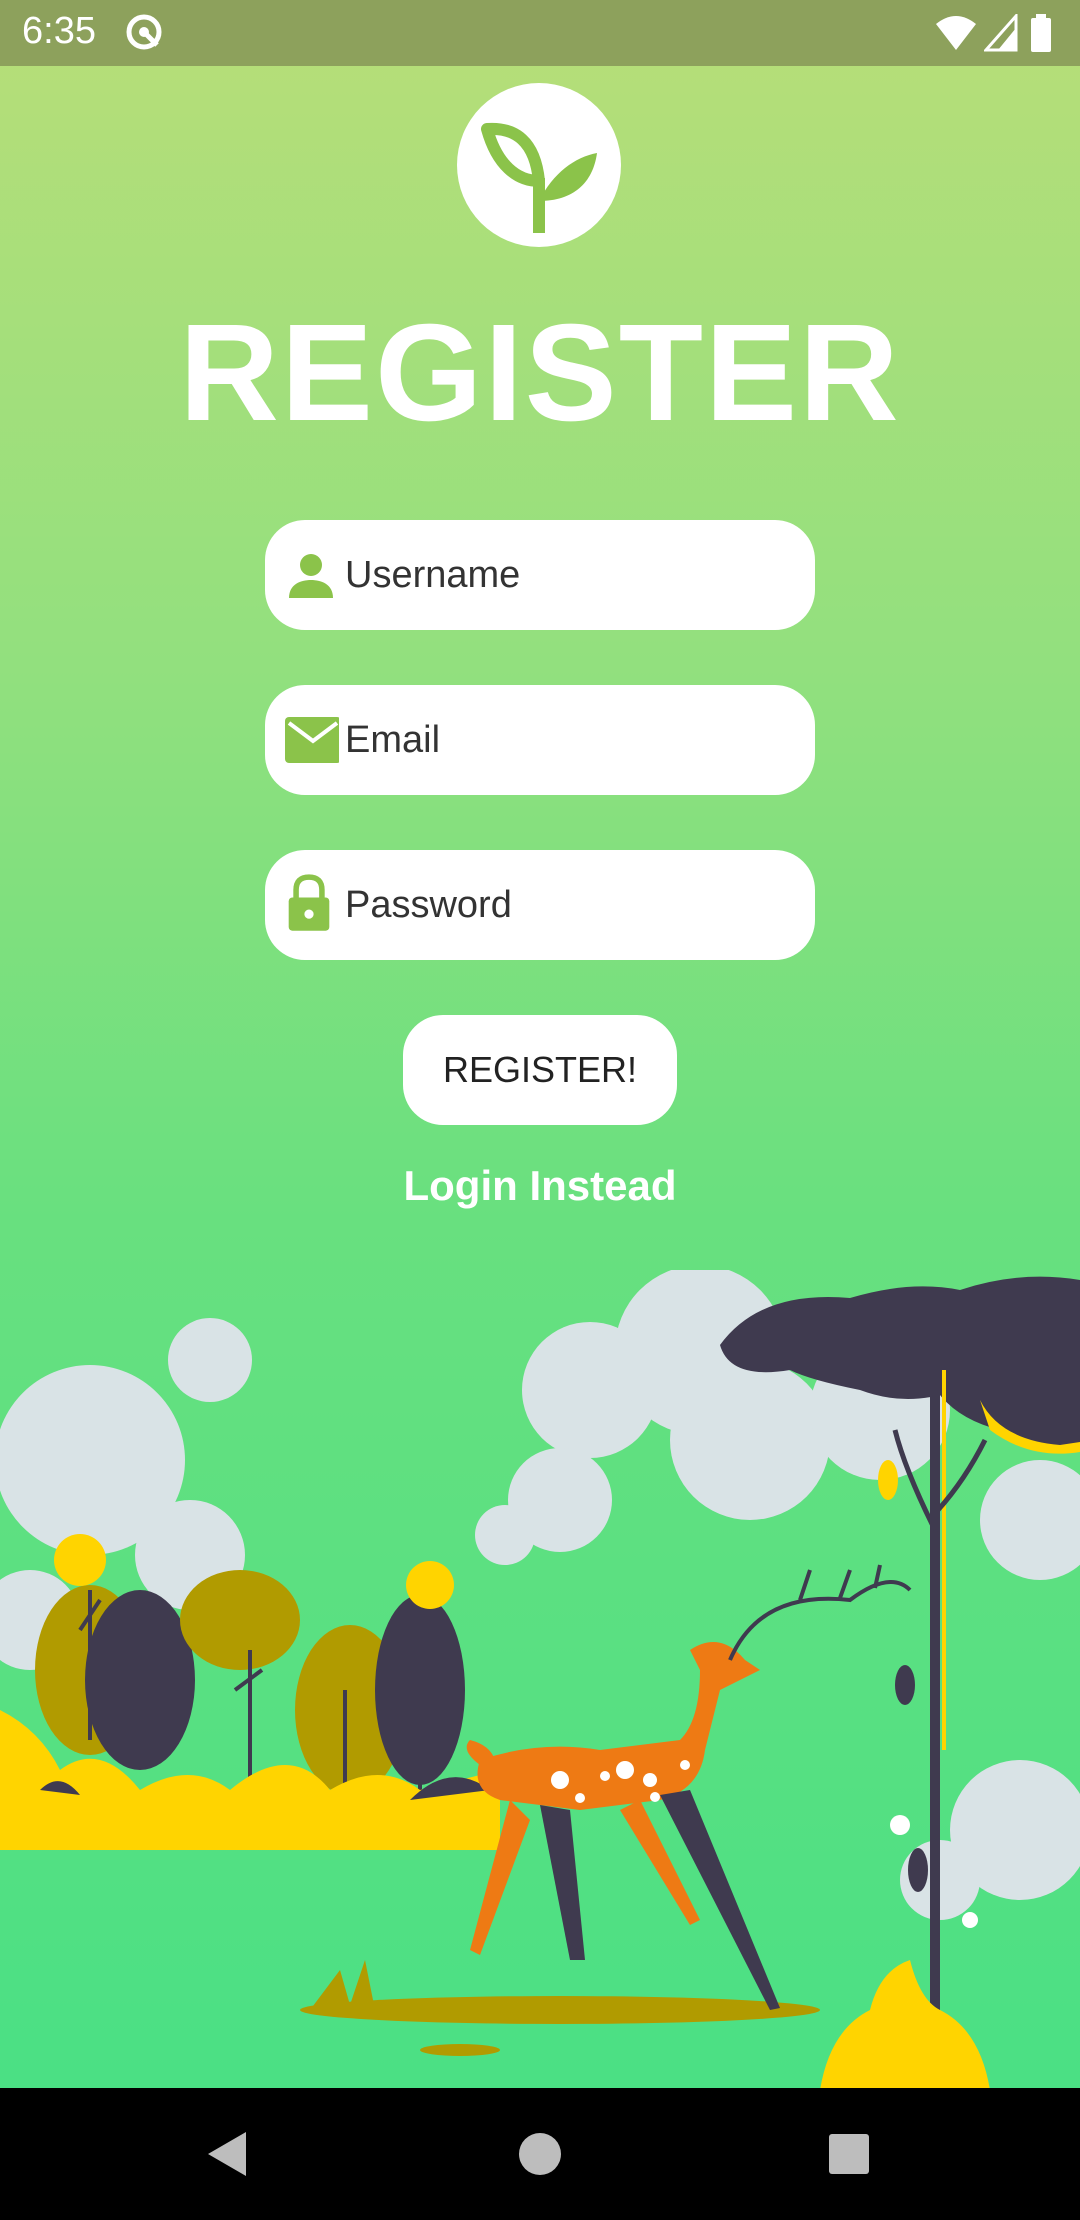 This screenshot has width=1080, height=2220. What do you see at coordinates (1041, 33) in the screenshot?
I see `battery-icon` at bounding box center [1041, 33].